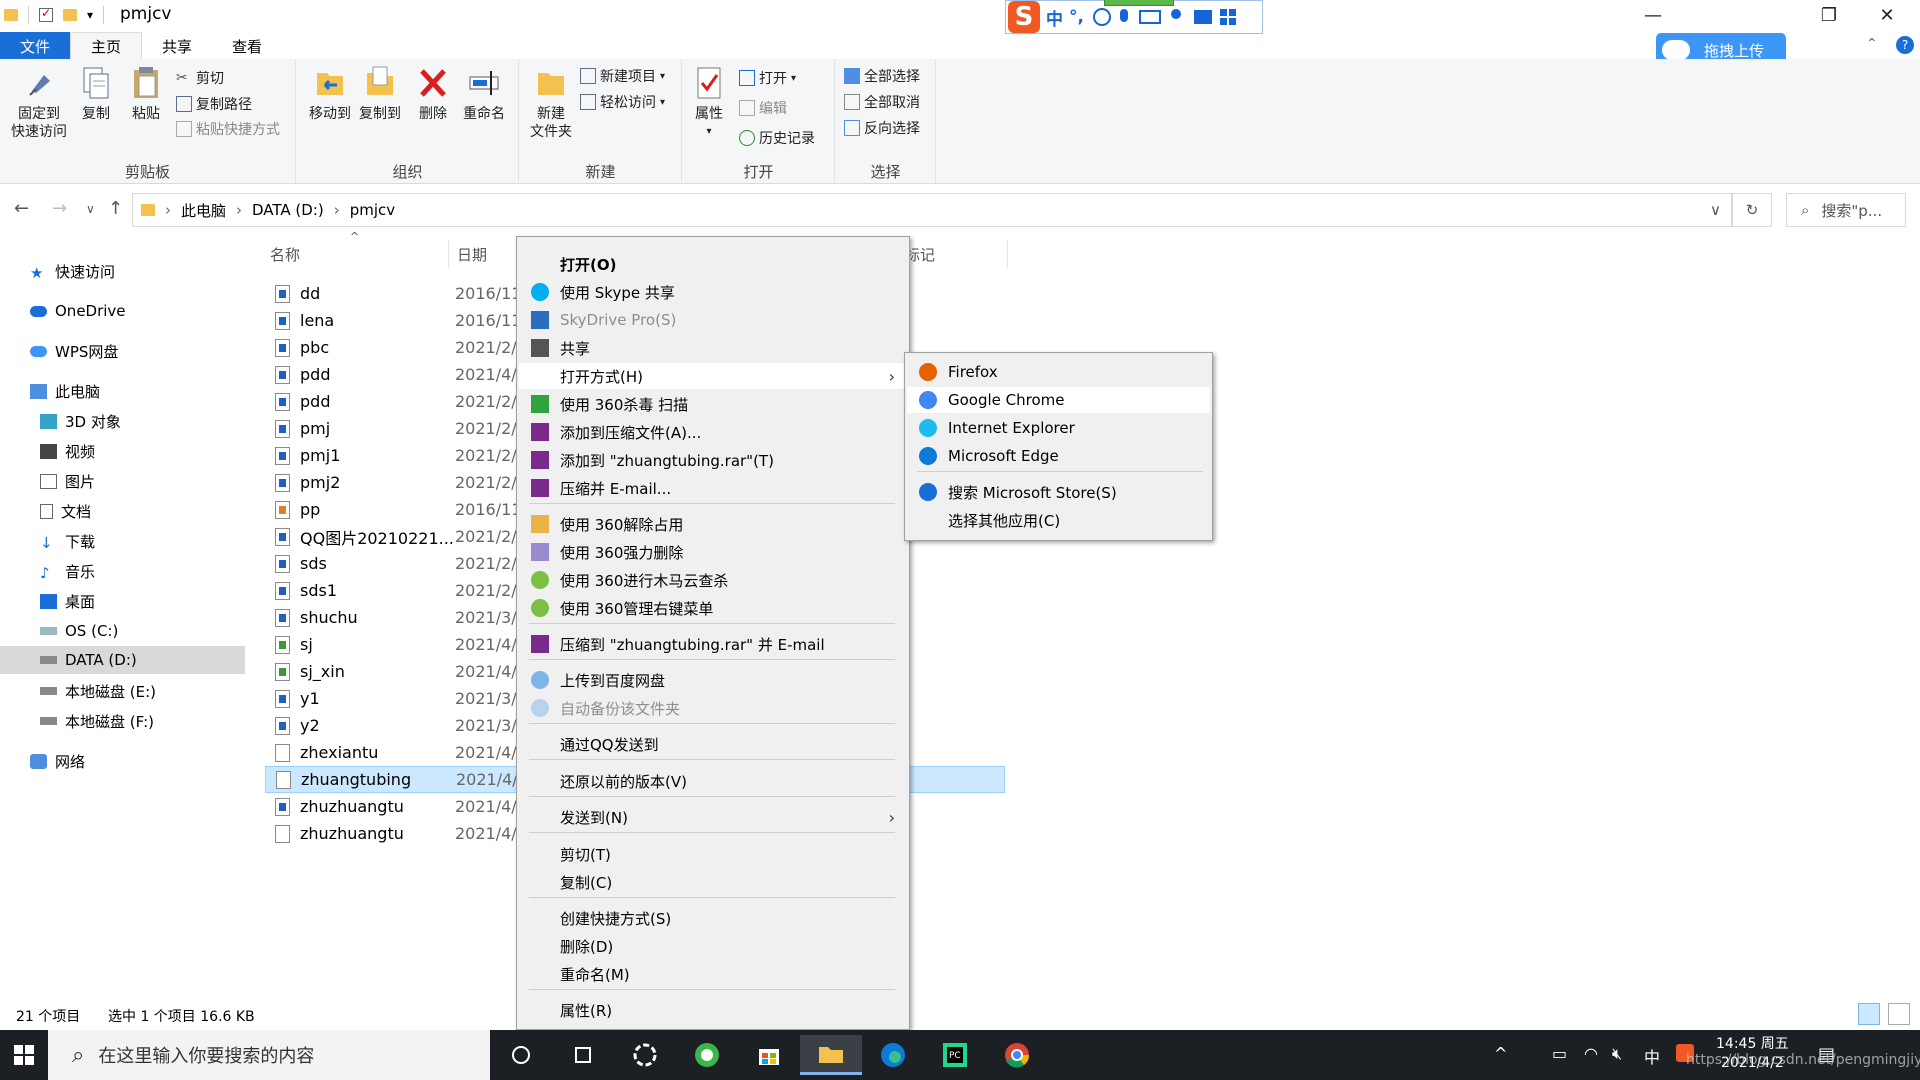 The image size is (1920, 1080). Describe the element at coordinates (1500, 1053) in the screenshot. I see `show-hidden-icons-chevron-icon: ^` at that location.